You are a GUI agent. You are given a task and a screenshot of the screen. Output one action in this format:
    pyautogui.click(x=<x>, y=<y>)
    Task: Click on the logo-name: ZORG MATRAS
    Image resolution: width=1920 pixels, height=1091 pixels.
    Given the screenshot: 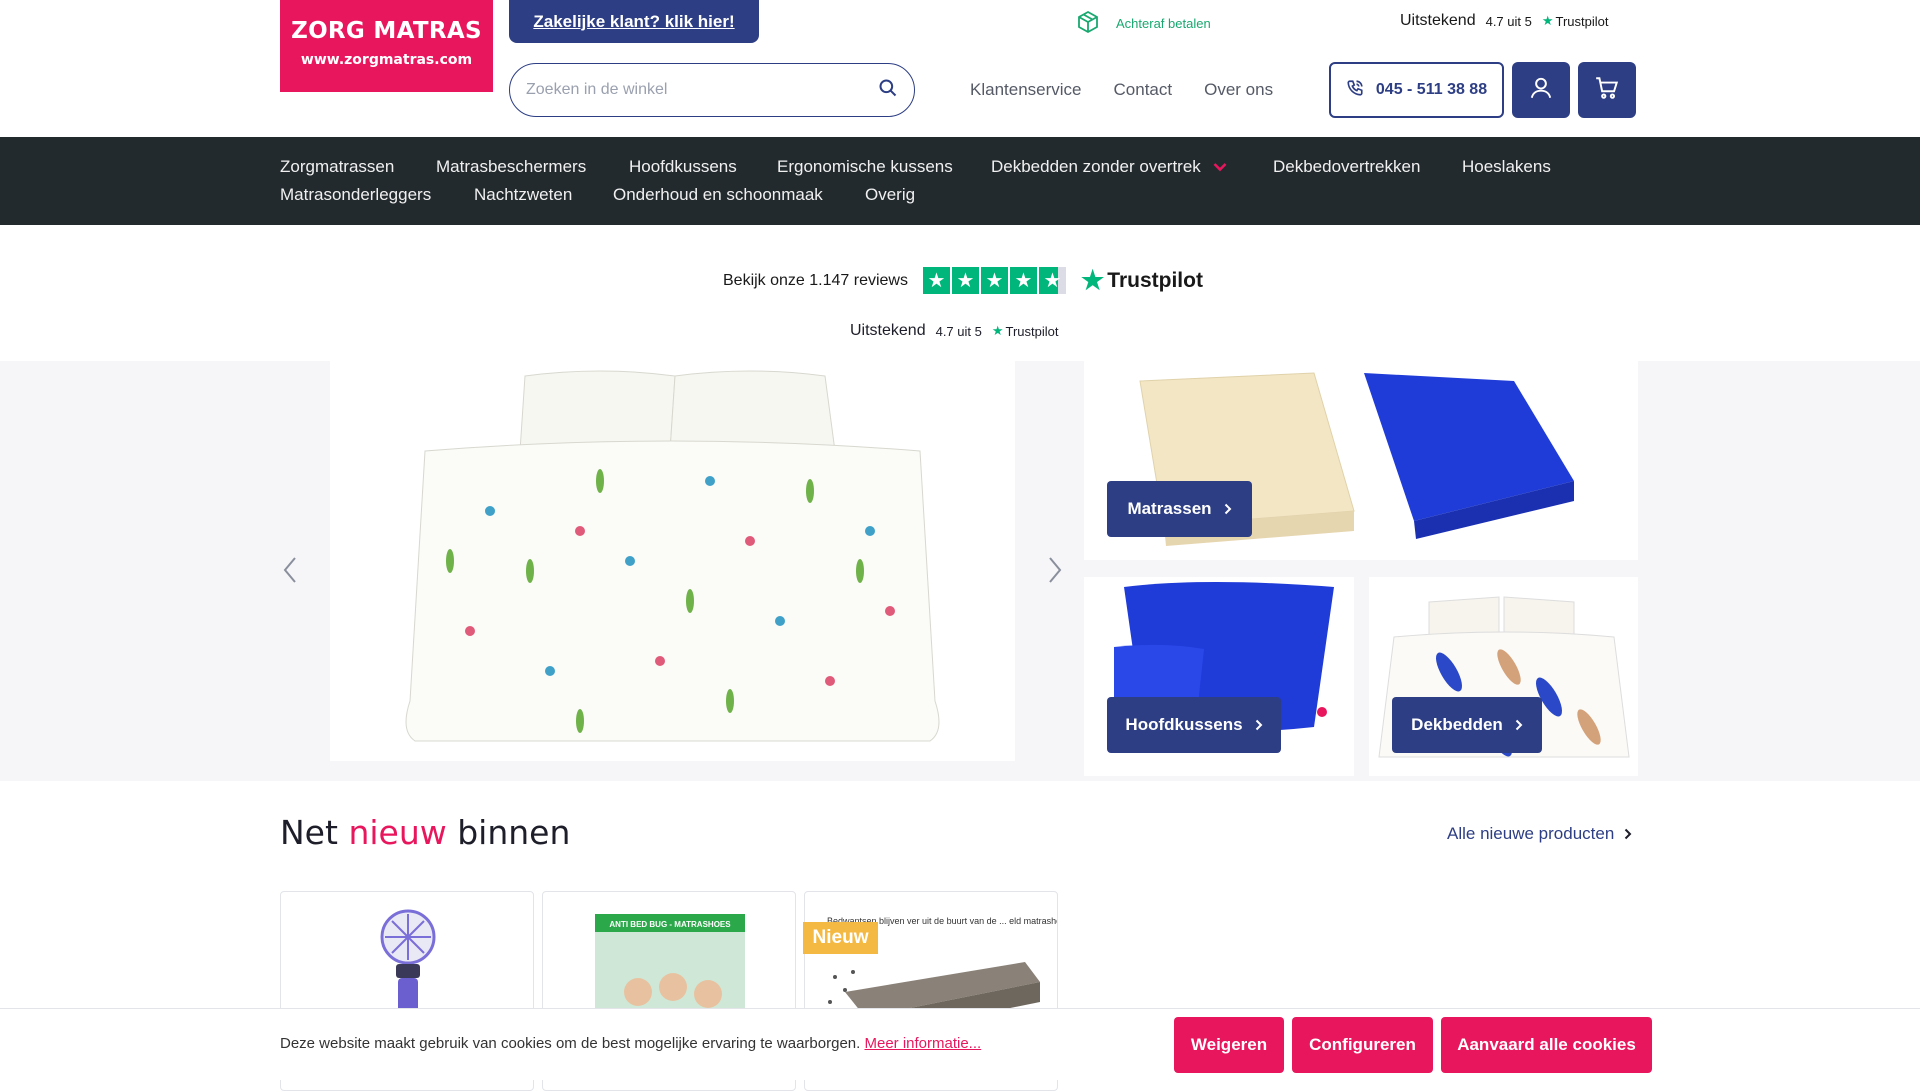 What is the action you would take?
    pyautogui.click(x=386, y=31)
    